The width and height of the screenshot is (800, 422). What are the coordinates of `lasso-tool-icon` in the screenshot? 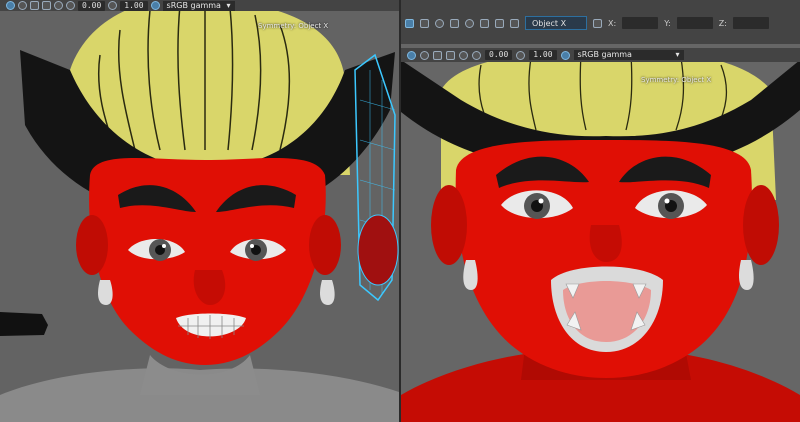 It's located at (424, 23).